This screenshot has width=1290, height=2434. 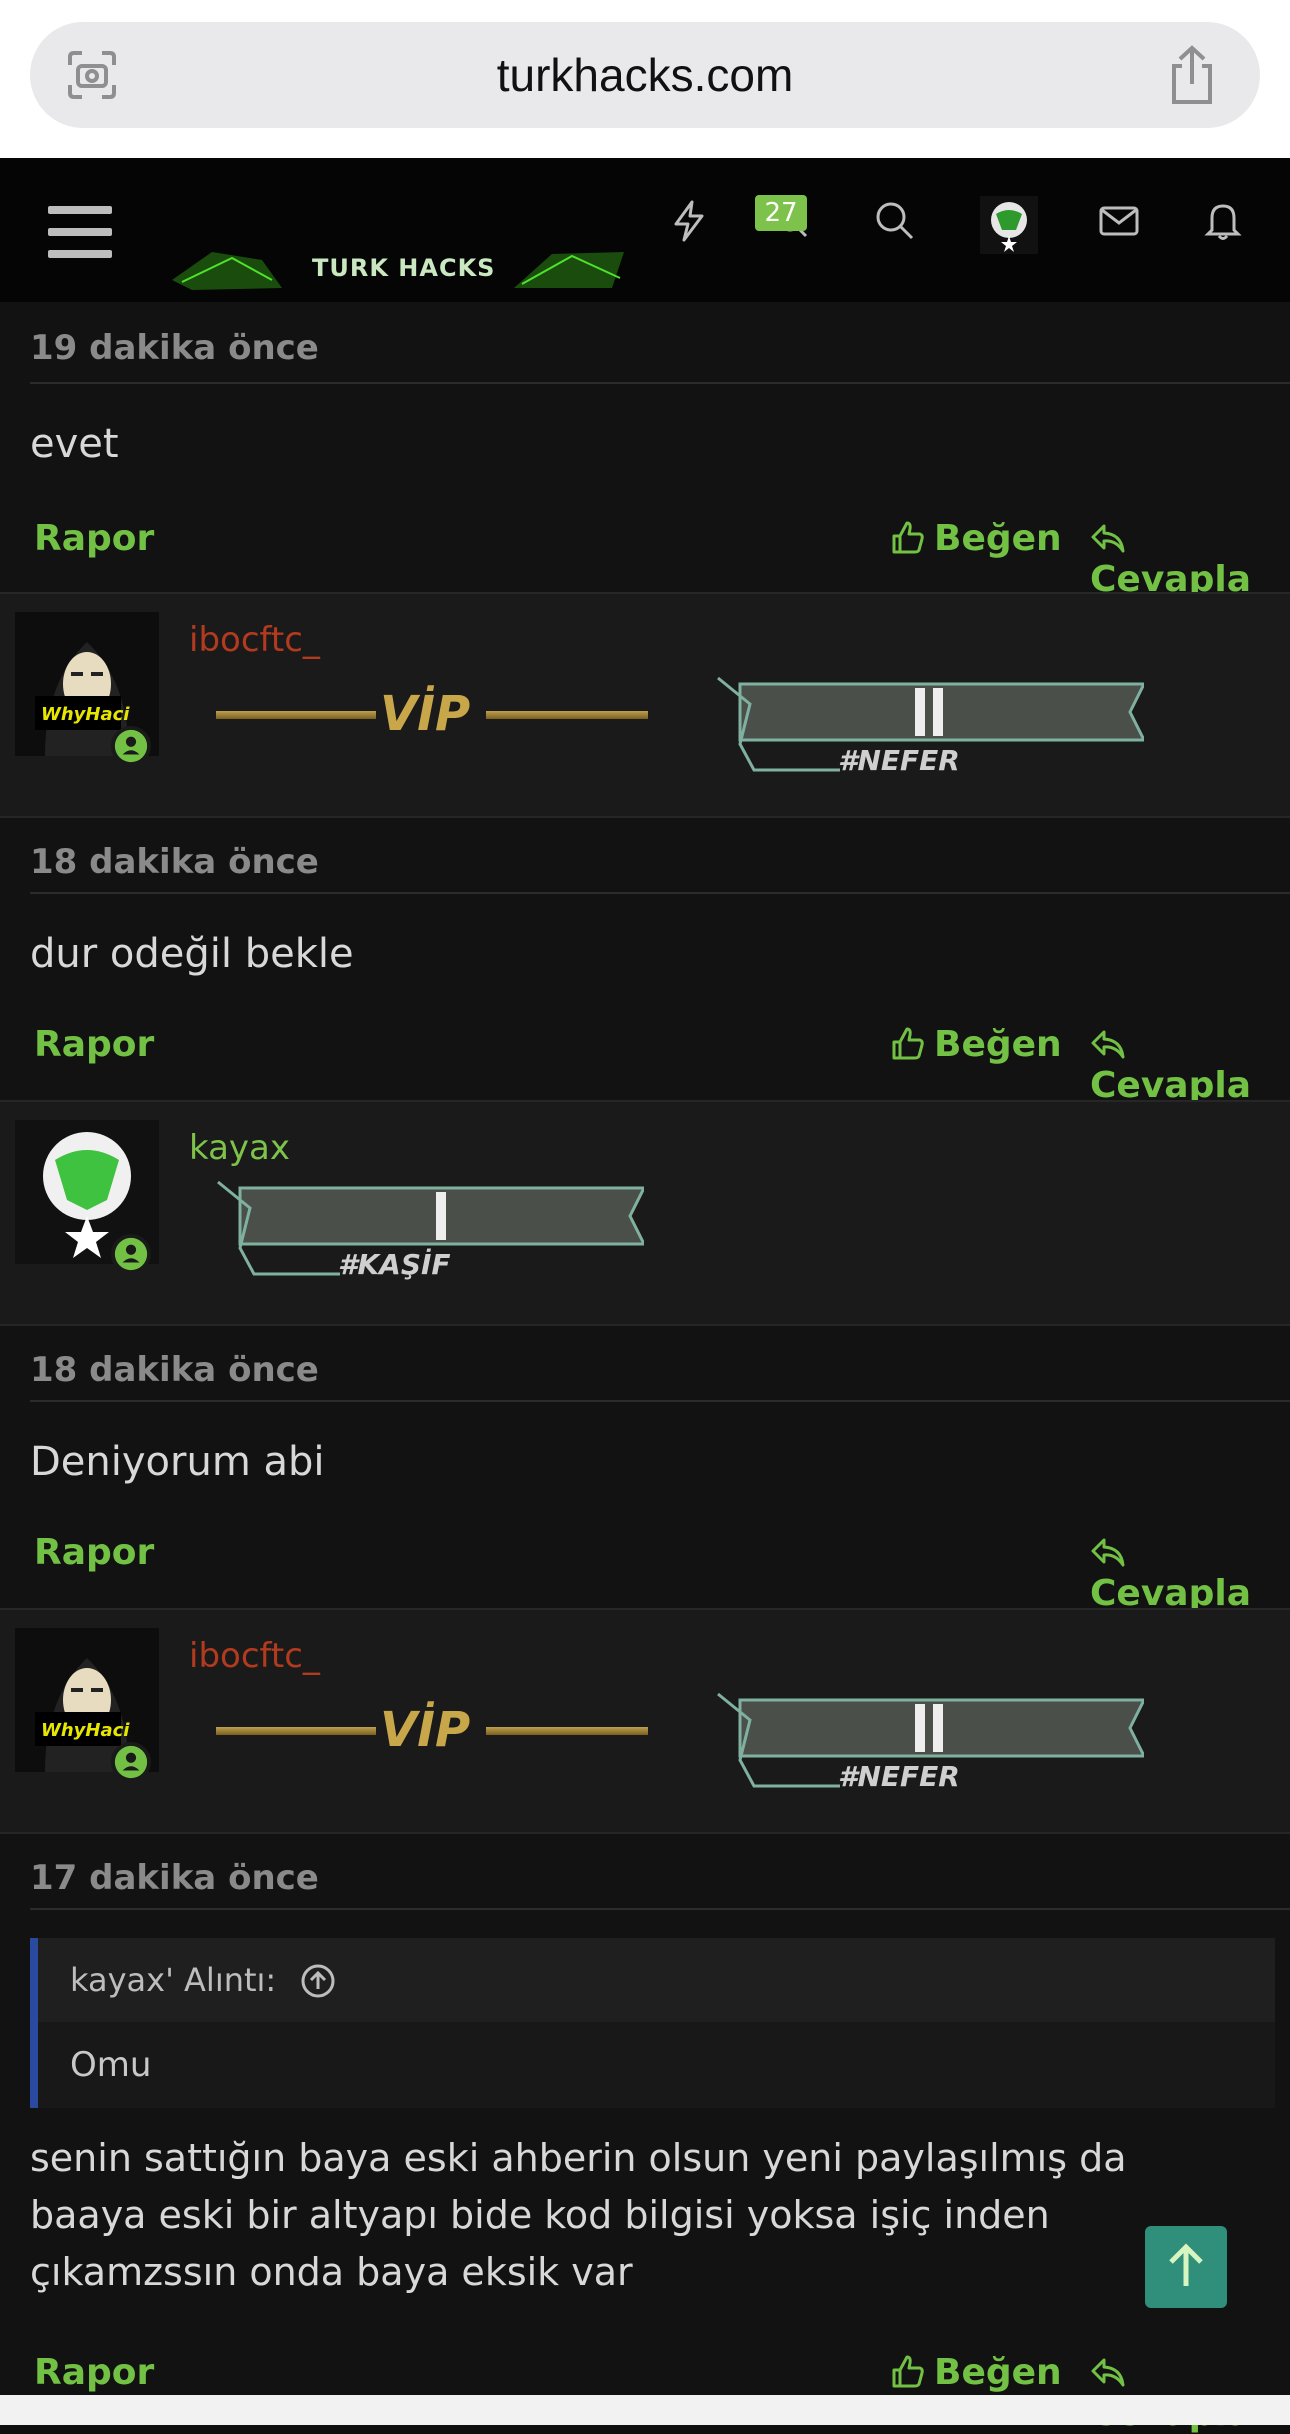 I want to click on user-avatar-icon, so click(x=1009, y=227).